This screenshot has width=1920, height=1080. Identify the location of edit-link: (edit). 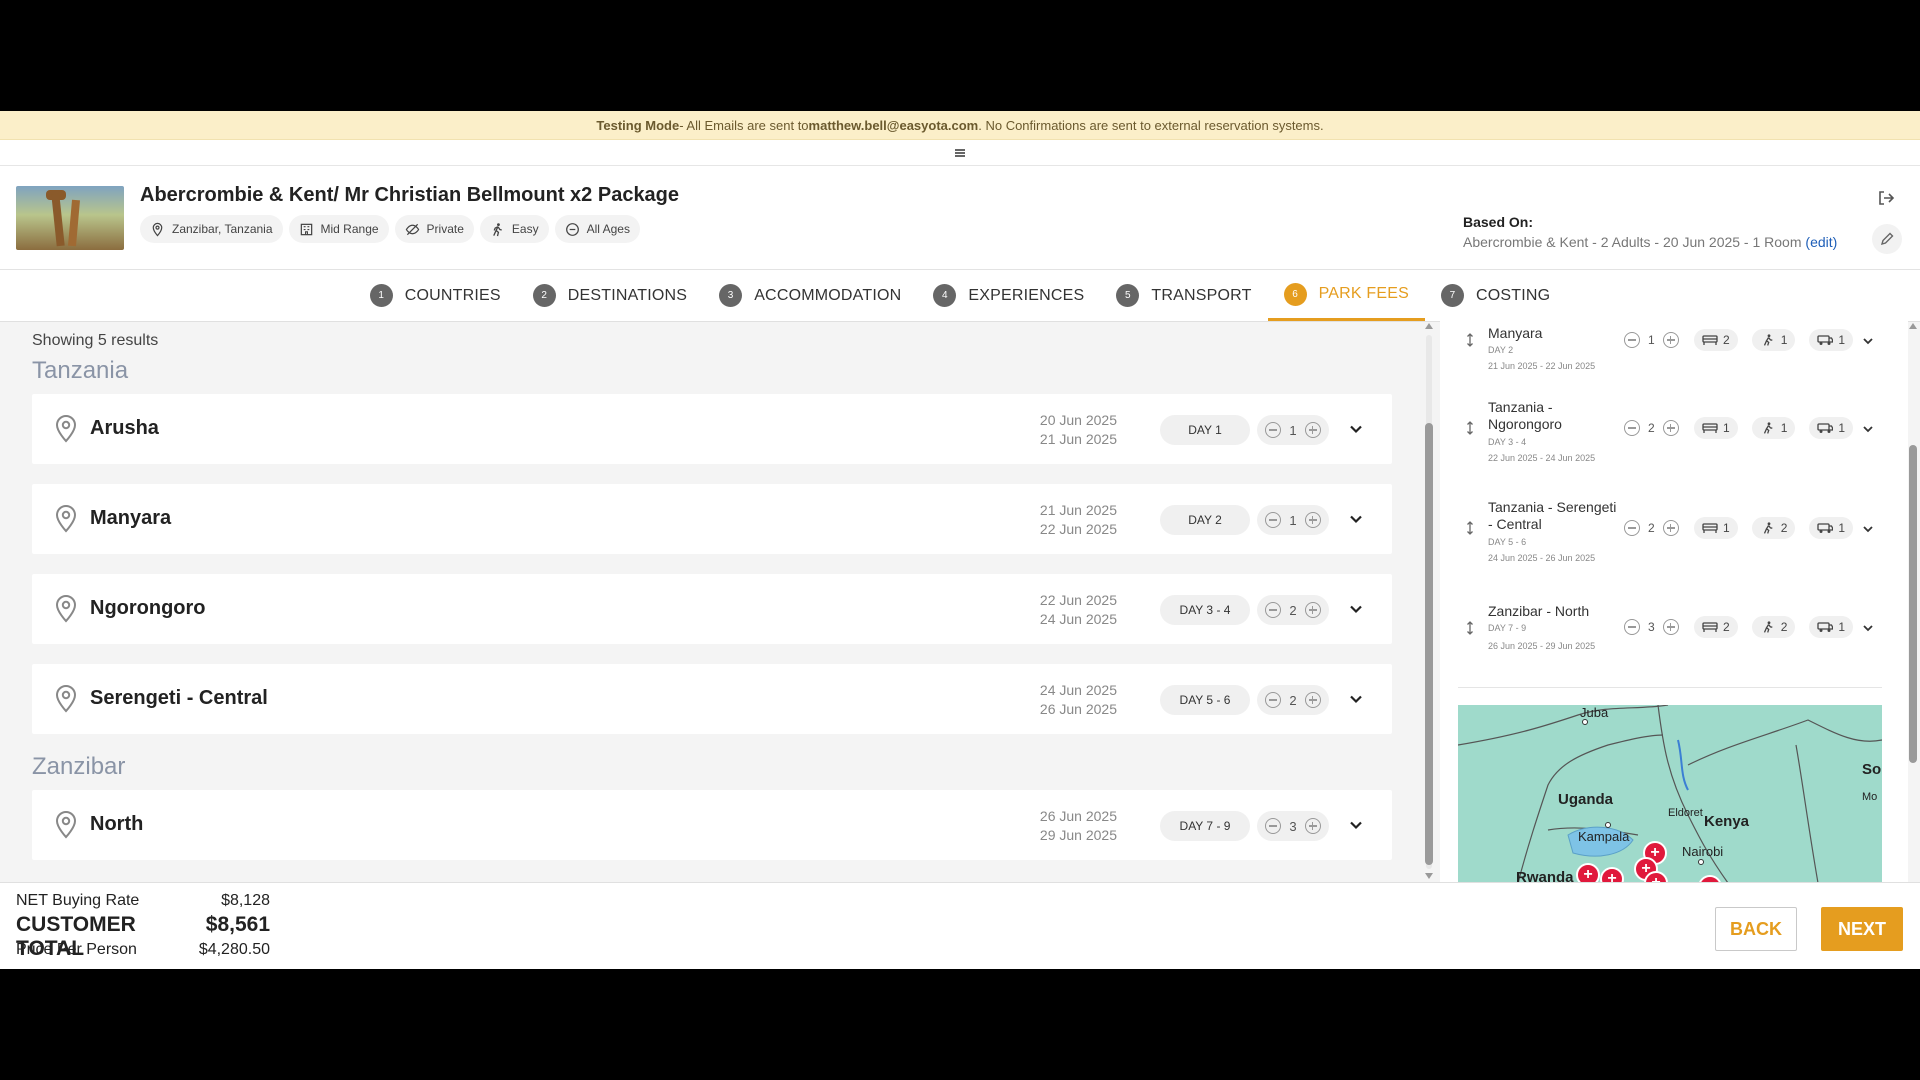
(1821, 242).